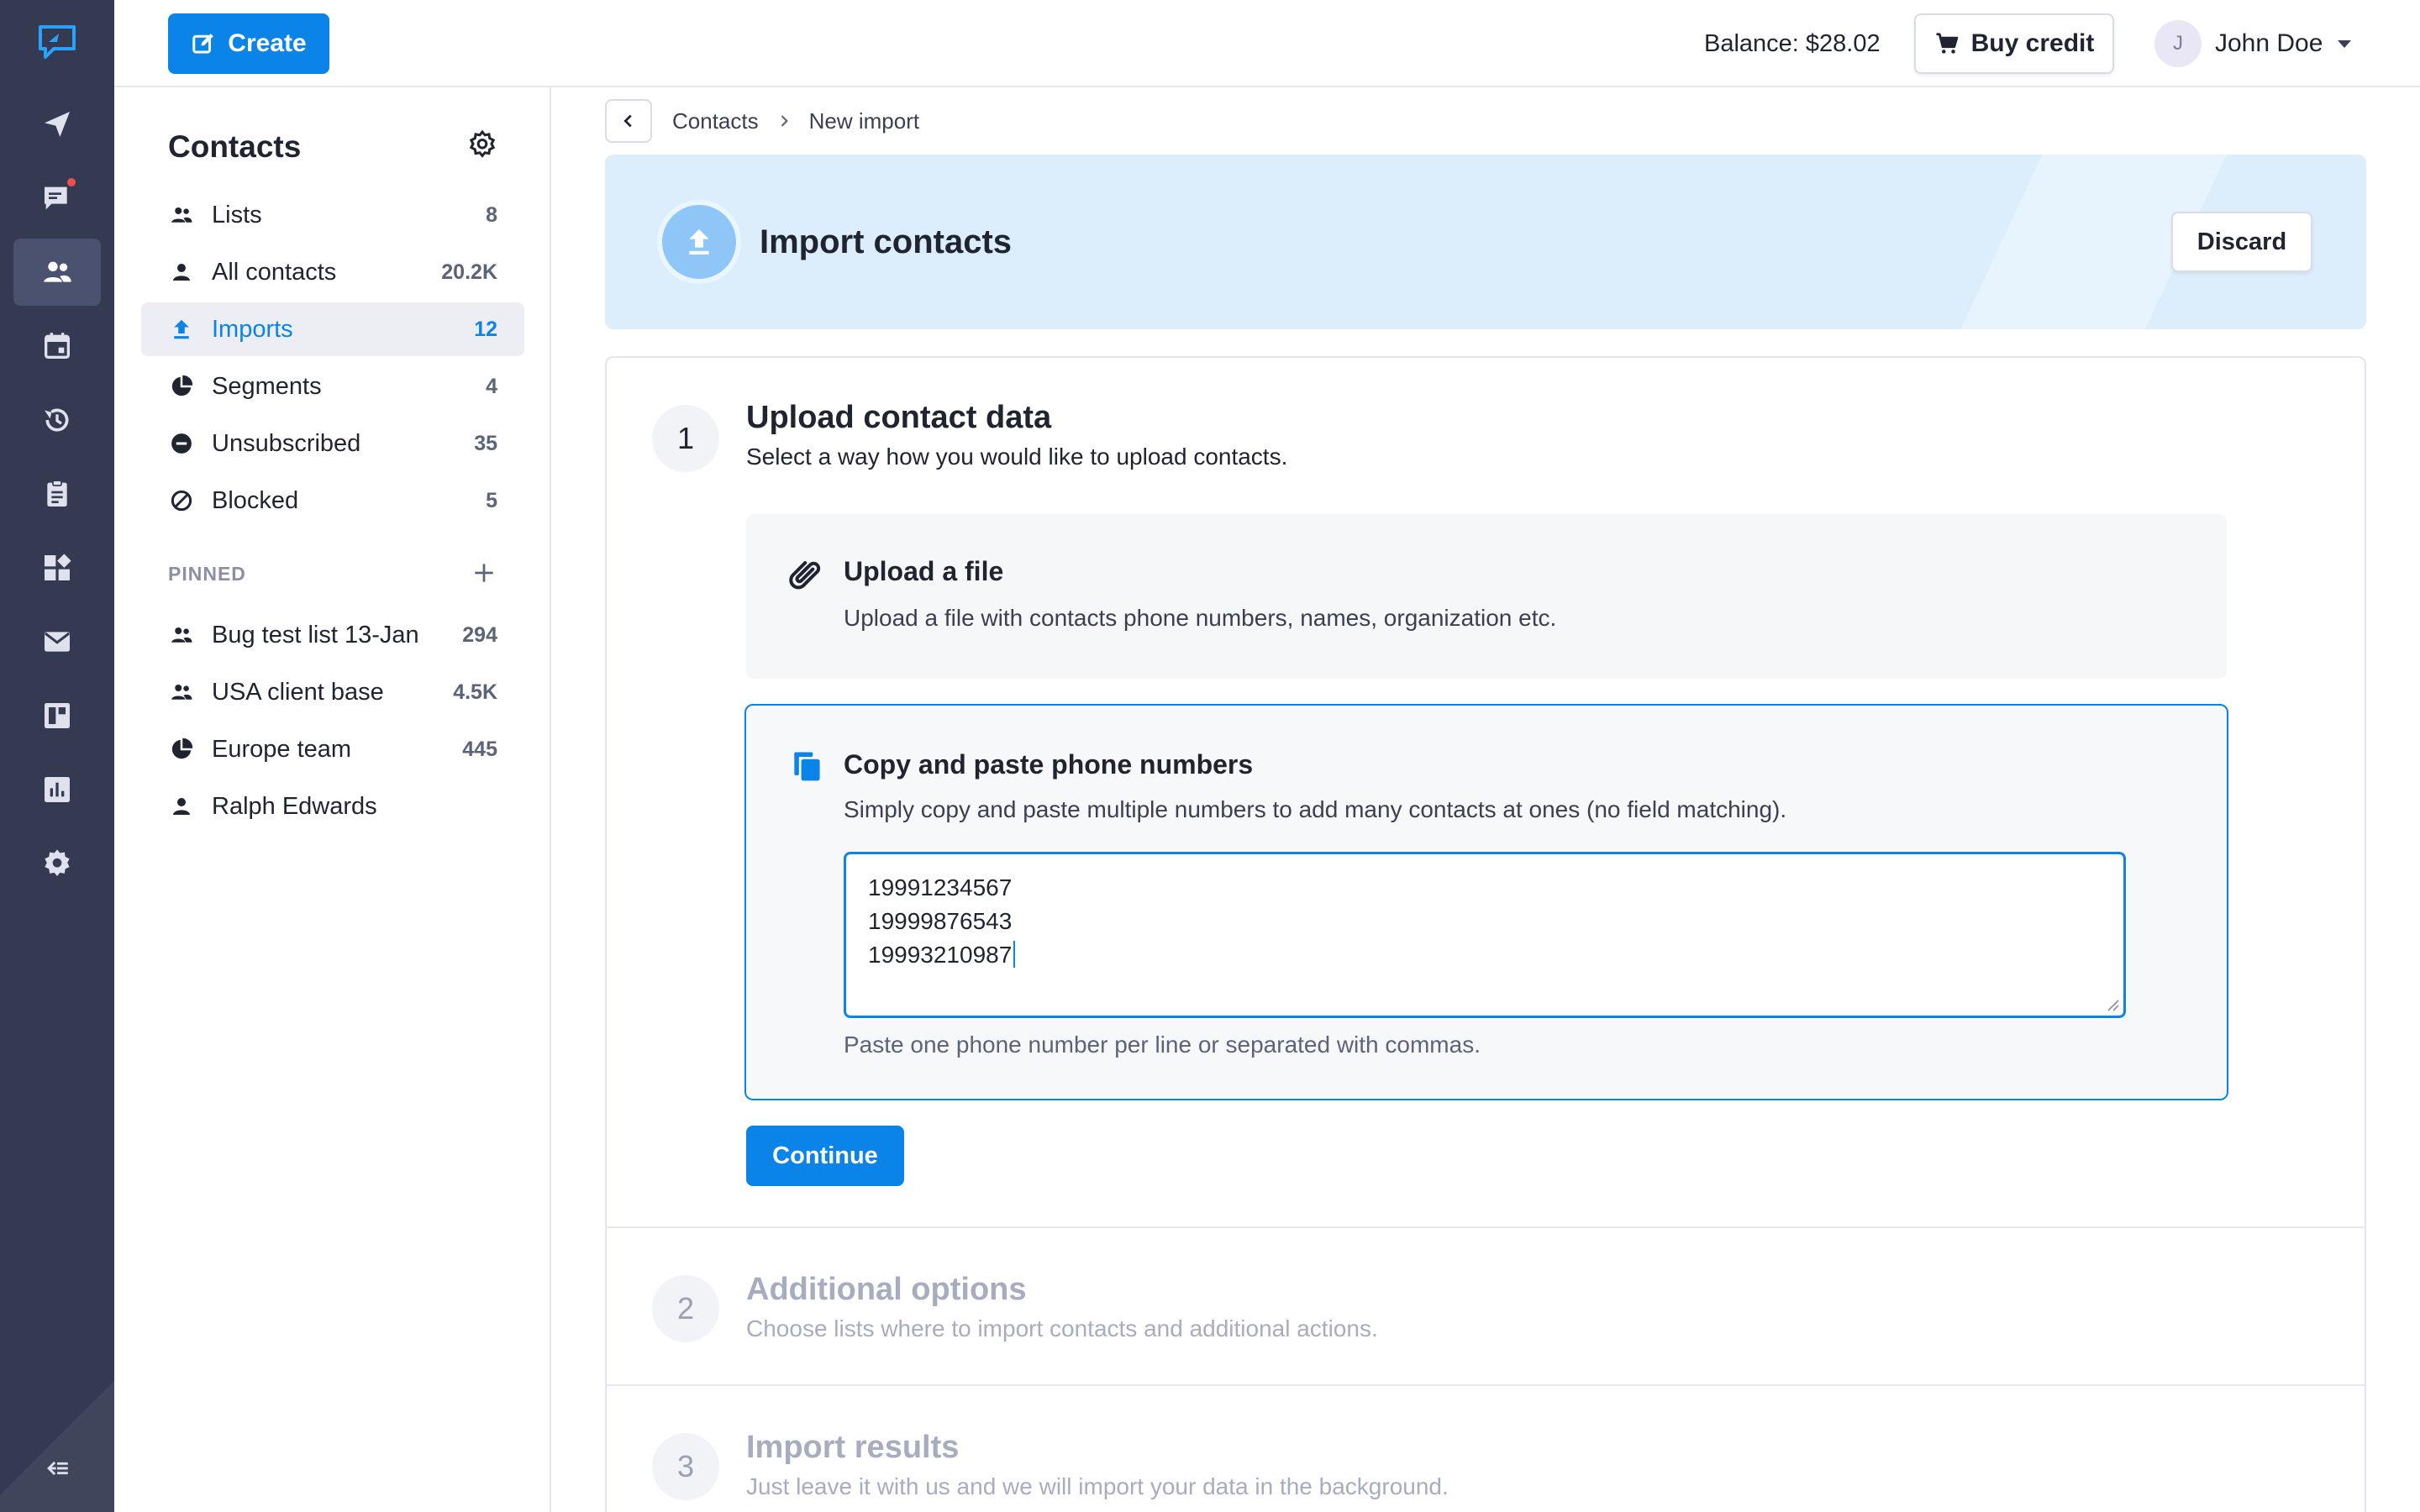 The width and height of the screenshot is (2420, 1512). What do you see at coordinates (492, 214) in the screenshot?
I see `sidebar-item-count: 8` at bounding box center [492, 214].